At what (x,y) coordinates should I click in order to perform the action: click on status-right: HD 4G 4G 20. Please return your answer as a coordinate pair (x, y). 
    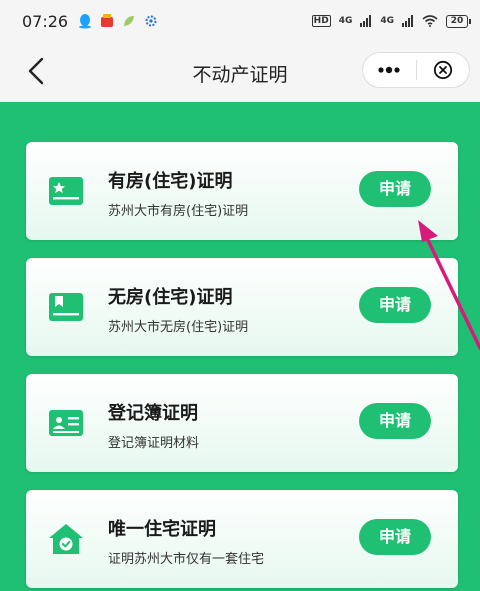
    Looking at the image, I should click on (391, 21).